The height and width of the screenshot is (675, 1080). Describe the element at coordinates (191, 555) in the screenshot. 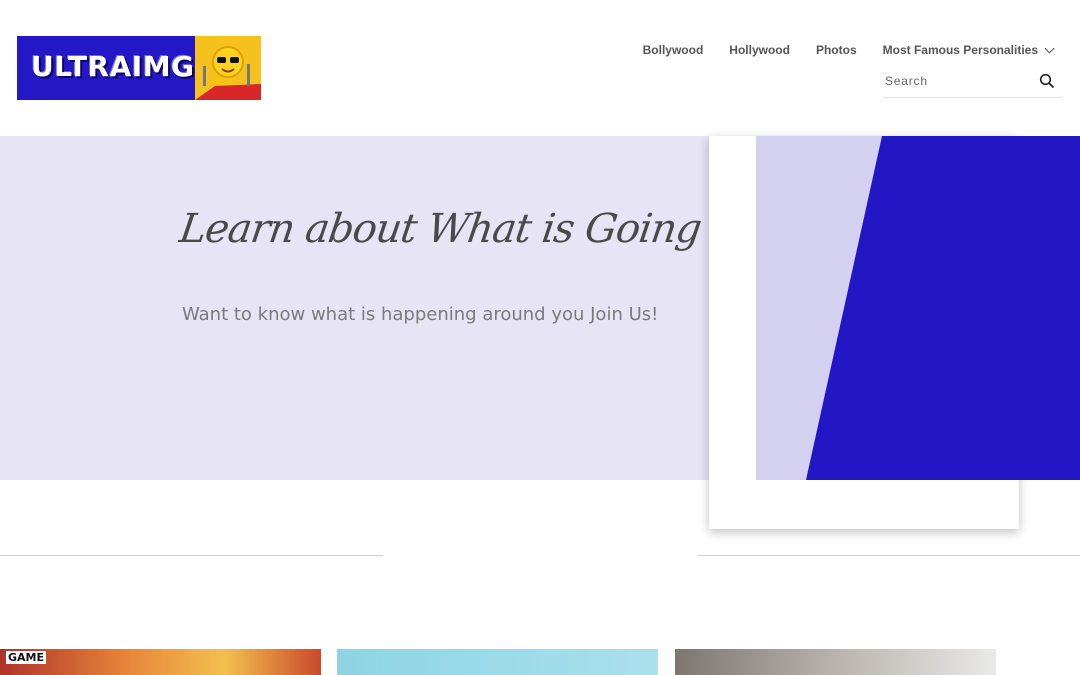

I see `section-divider-left` at that location.